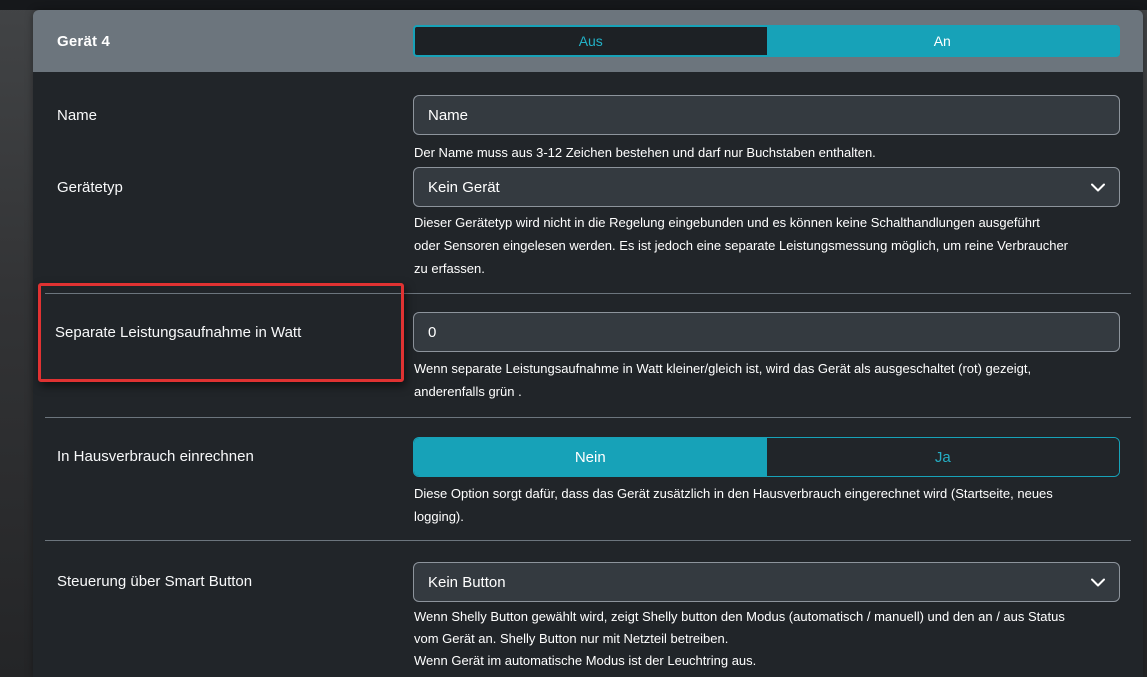 The width and height of the screenshot is (1147, 677). What do you see at coordinates (90, 187) in the screenshot?
I see `device-type-label: Gerätetyp` at bounding box center [90, 187].